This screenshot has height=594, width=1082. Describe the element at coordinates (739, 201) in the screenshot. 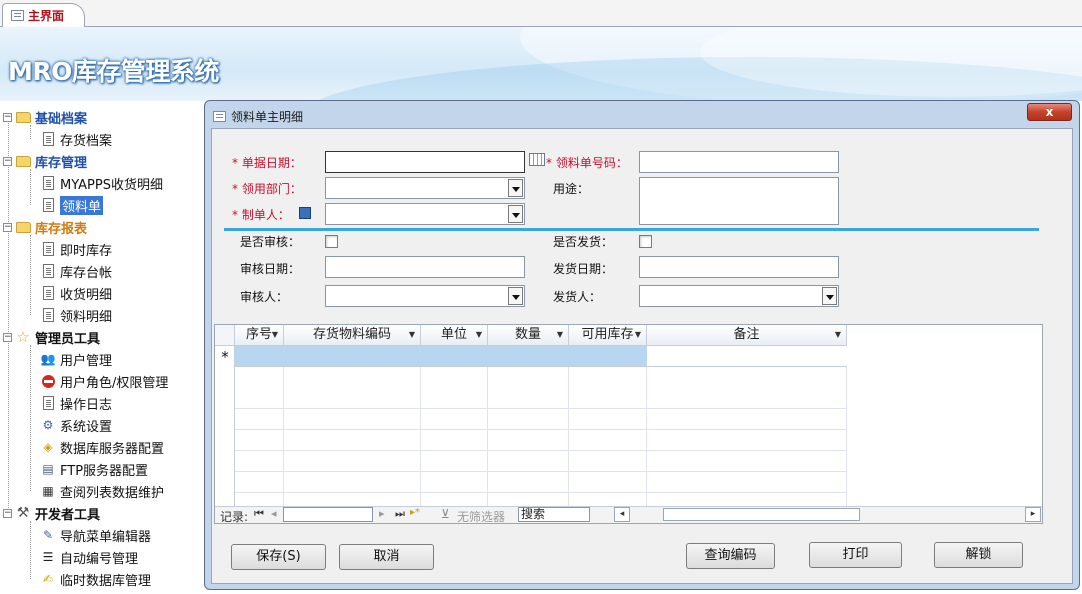

I see `purpose-textarea` at that location.